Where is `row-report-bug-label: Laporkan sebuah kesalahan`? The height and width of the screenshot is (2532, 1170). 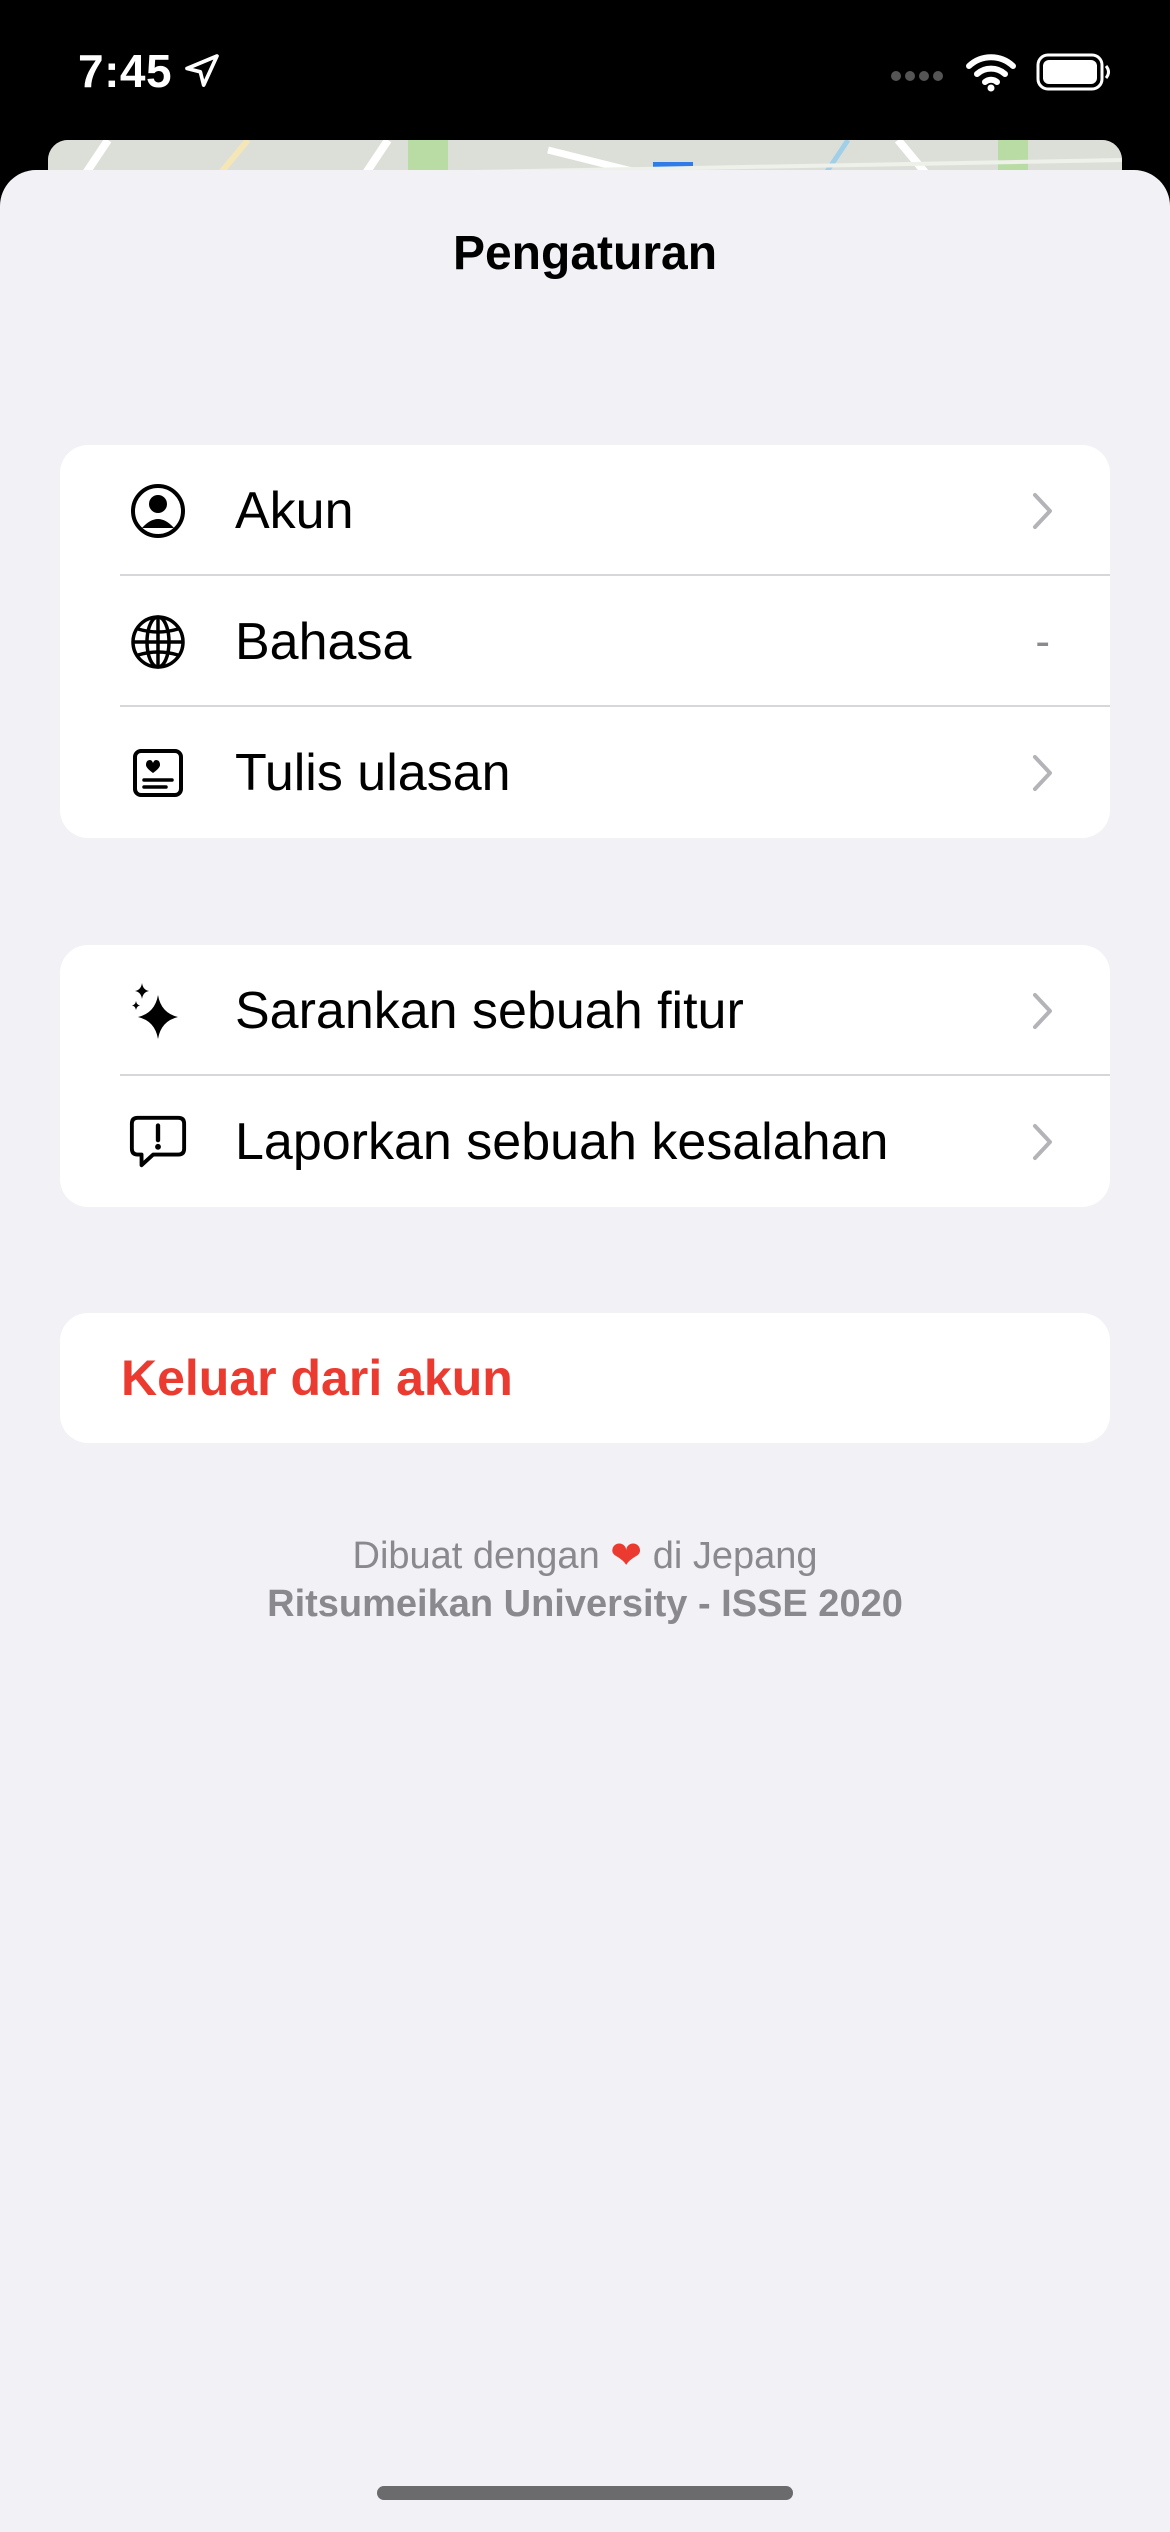 row-report-bug-label: Laporkan sebuah kesalahan is located at coordinates (562, 1141).